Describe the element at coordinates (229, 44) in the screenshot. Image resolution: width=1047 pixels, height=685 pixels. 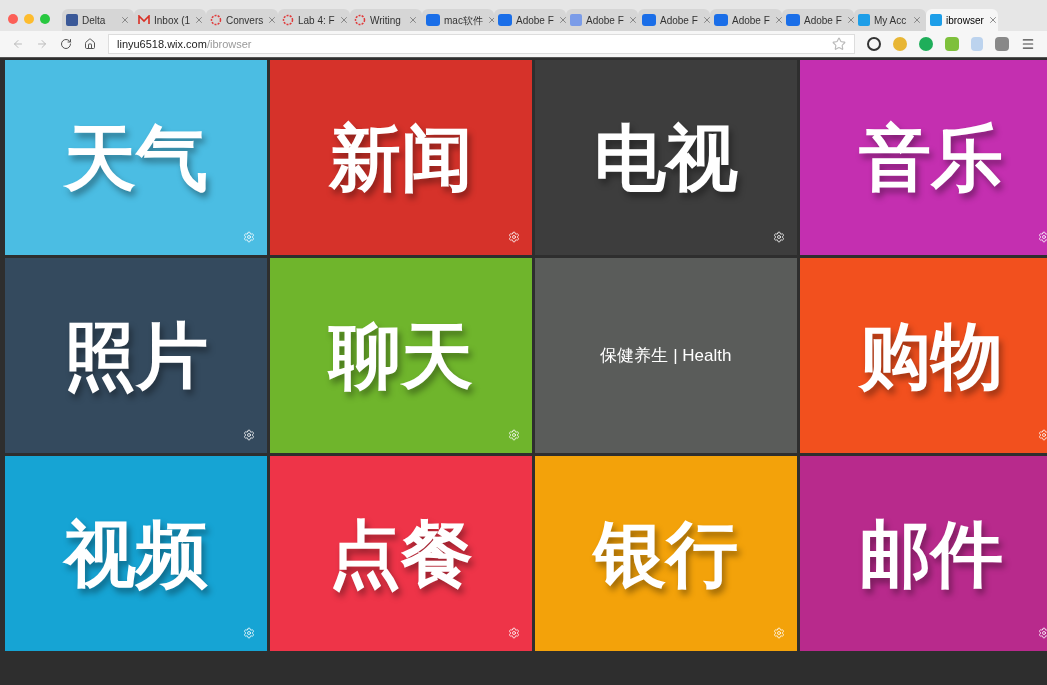
I see `url-path: /ibrowser` at that location.